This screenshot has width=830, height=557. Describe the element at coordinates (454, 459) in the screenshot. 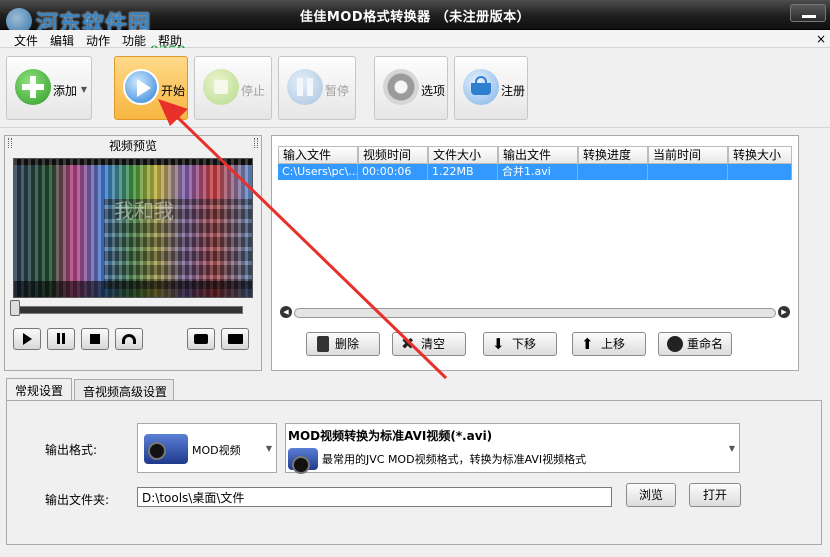

I see `format-description: 最常用的JVC MOD视频格式，转换为标准AVI视频格式` at that location.